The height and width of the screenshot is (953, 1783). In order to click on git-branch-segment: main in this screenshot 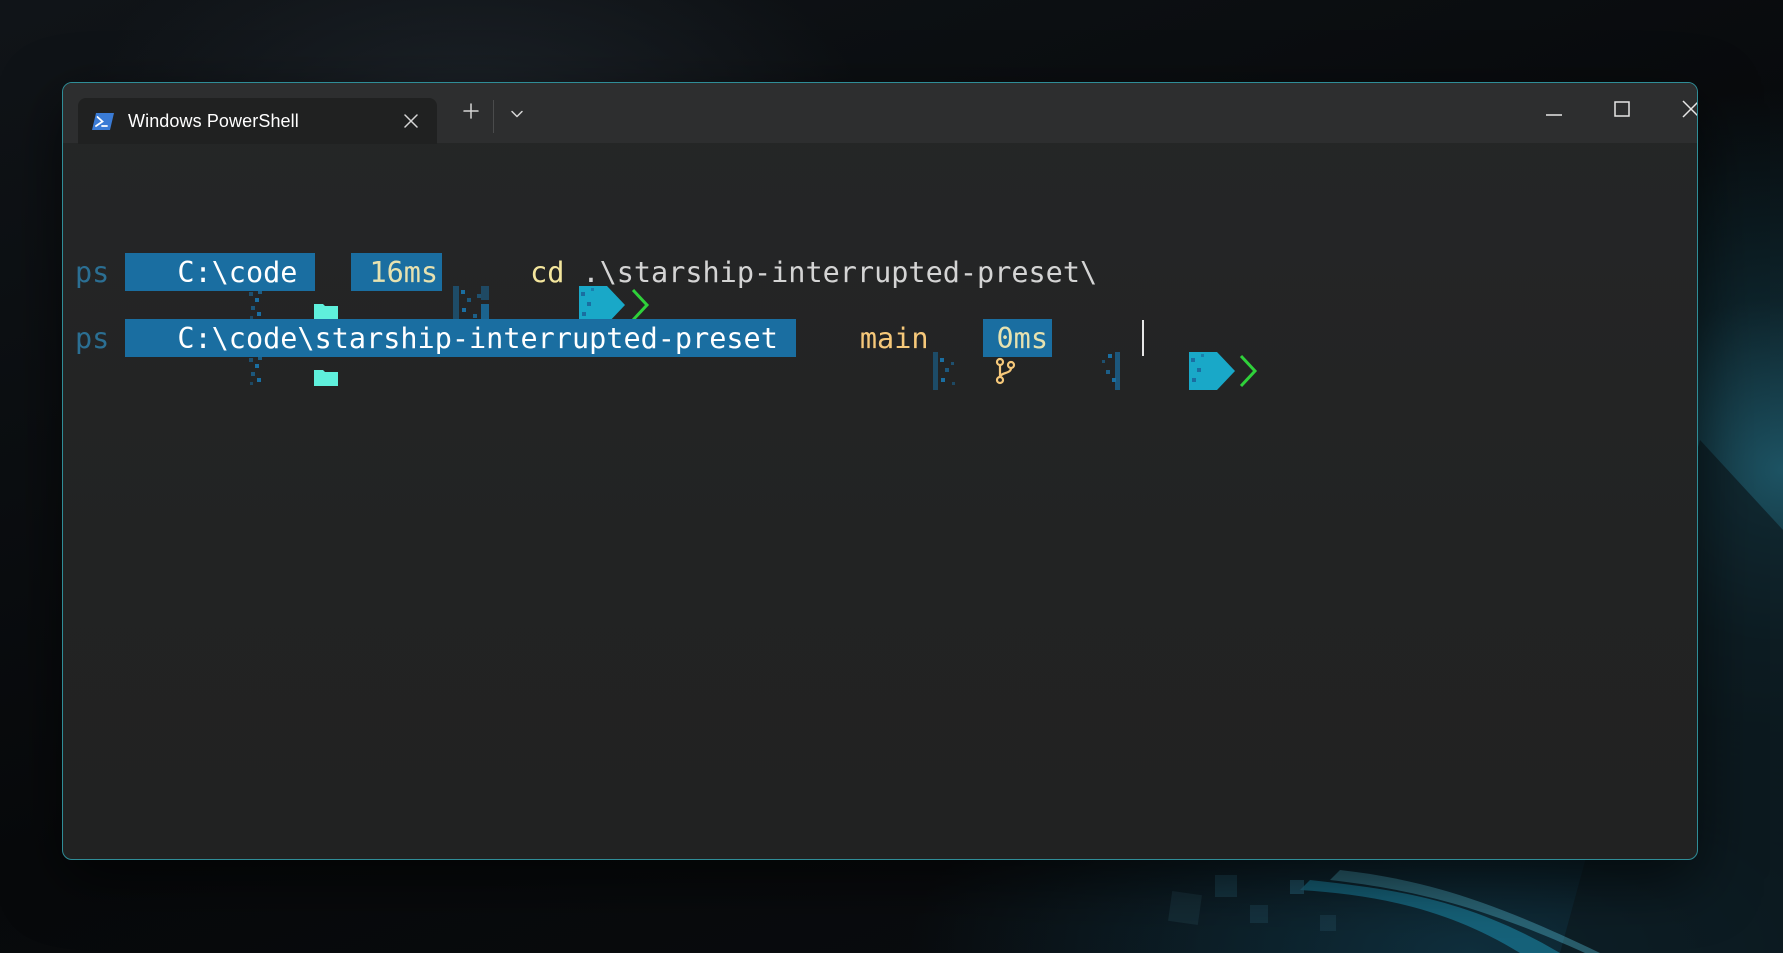, I will do `click(919, 353)`.